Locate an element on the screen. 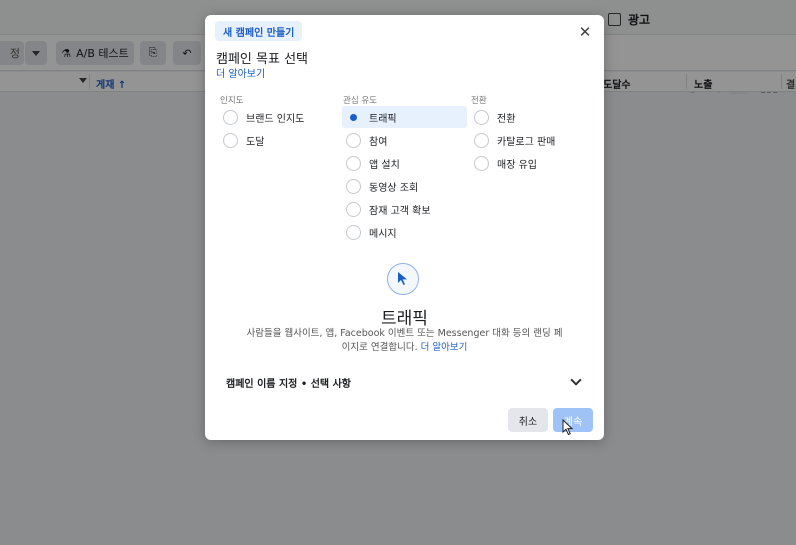 Image resolution: width=796 pixels, height=545 pixels. column-heading: 관심 유도 is located at coordinates (360, 101).